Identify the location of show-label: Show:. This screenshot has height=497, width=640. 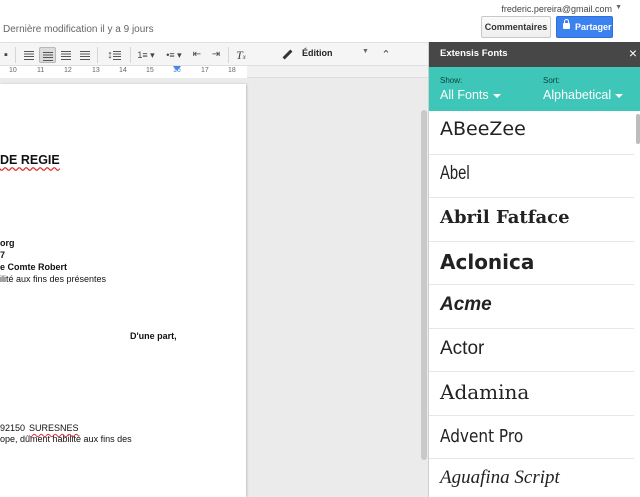
(451, 80).